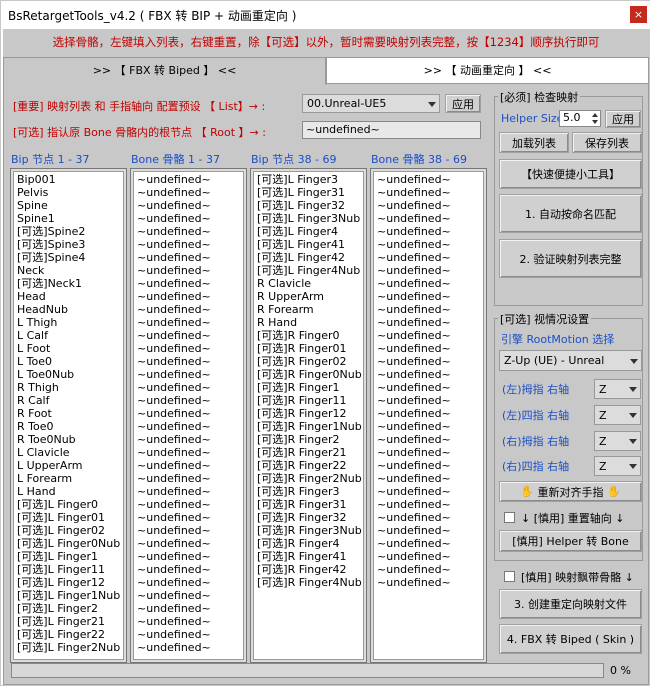 This screenshot has width=650, height=686. I want to click on bip-list-item: Bip001, so click(36, 179).